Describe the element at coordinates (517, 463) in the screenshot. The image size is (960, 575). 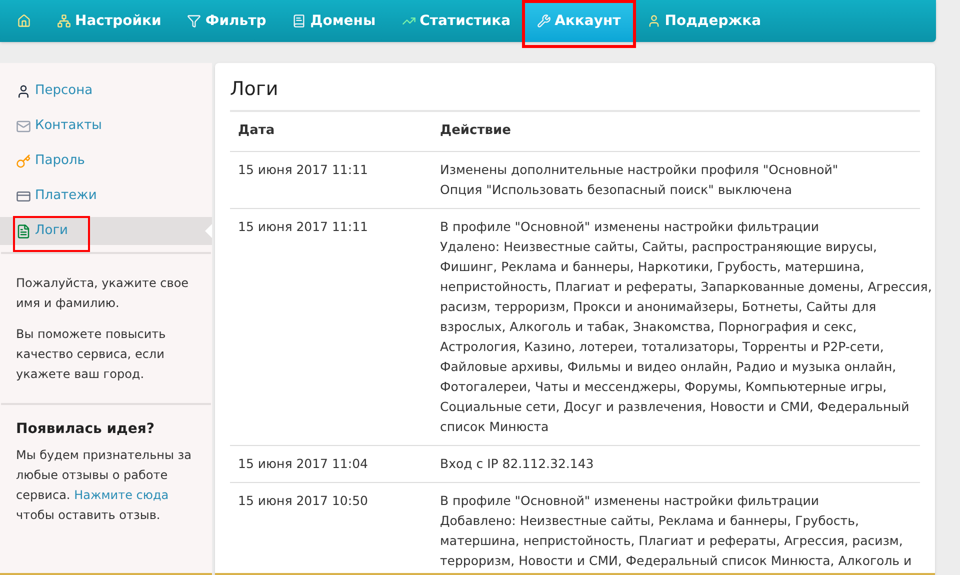
I see `action-cell-text: Вход с IP 82.112.32.143` at that location.